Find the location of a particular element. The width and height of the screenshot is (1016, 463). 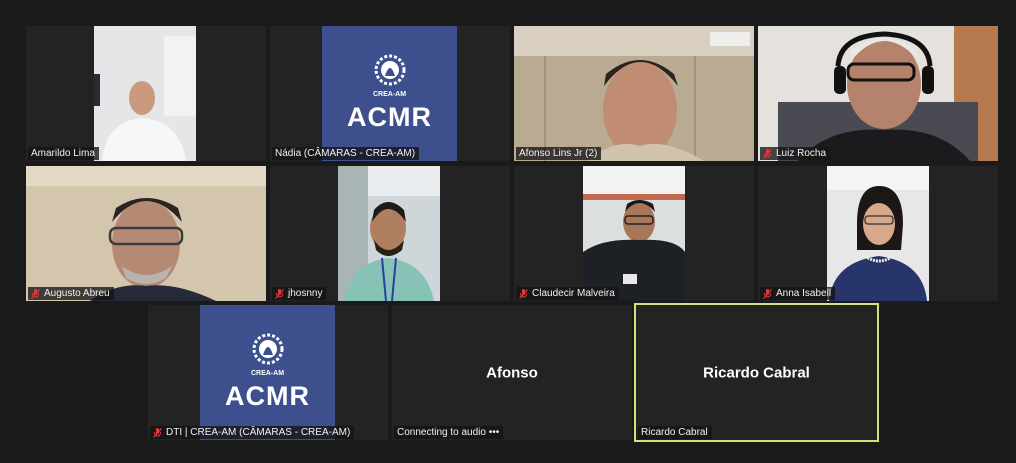

audio-status: Connecting to audio ••• is located at coordinates (449, 432).